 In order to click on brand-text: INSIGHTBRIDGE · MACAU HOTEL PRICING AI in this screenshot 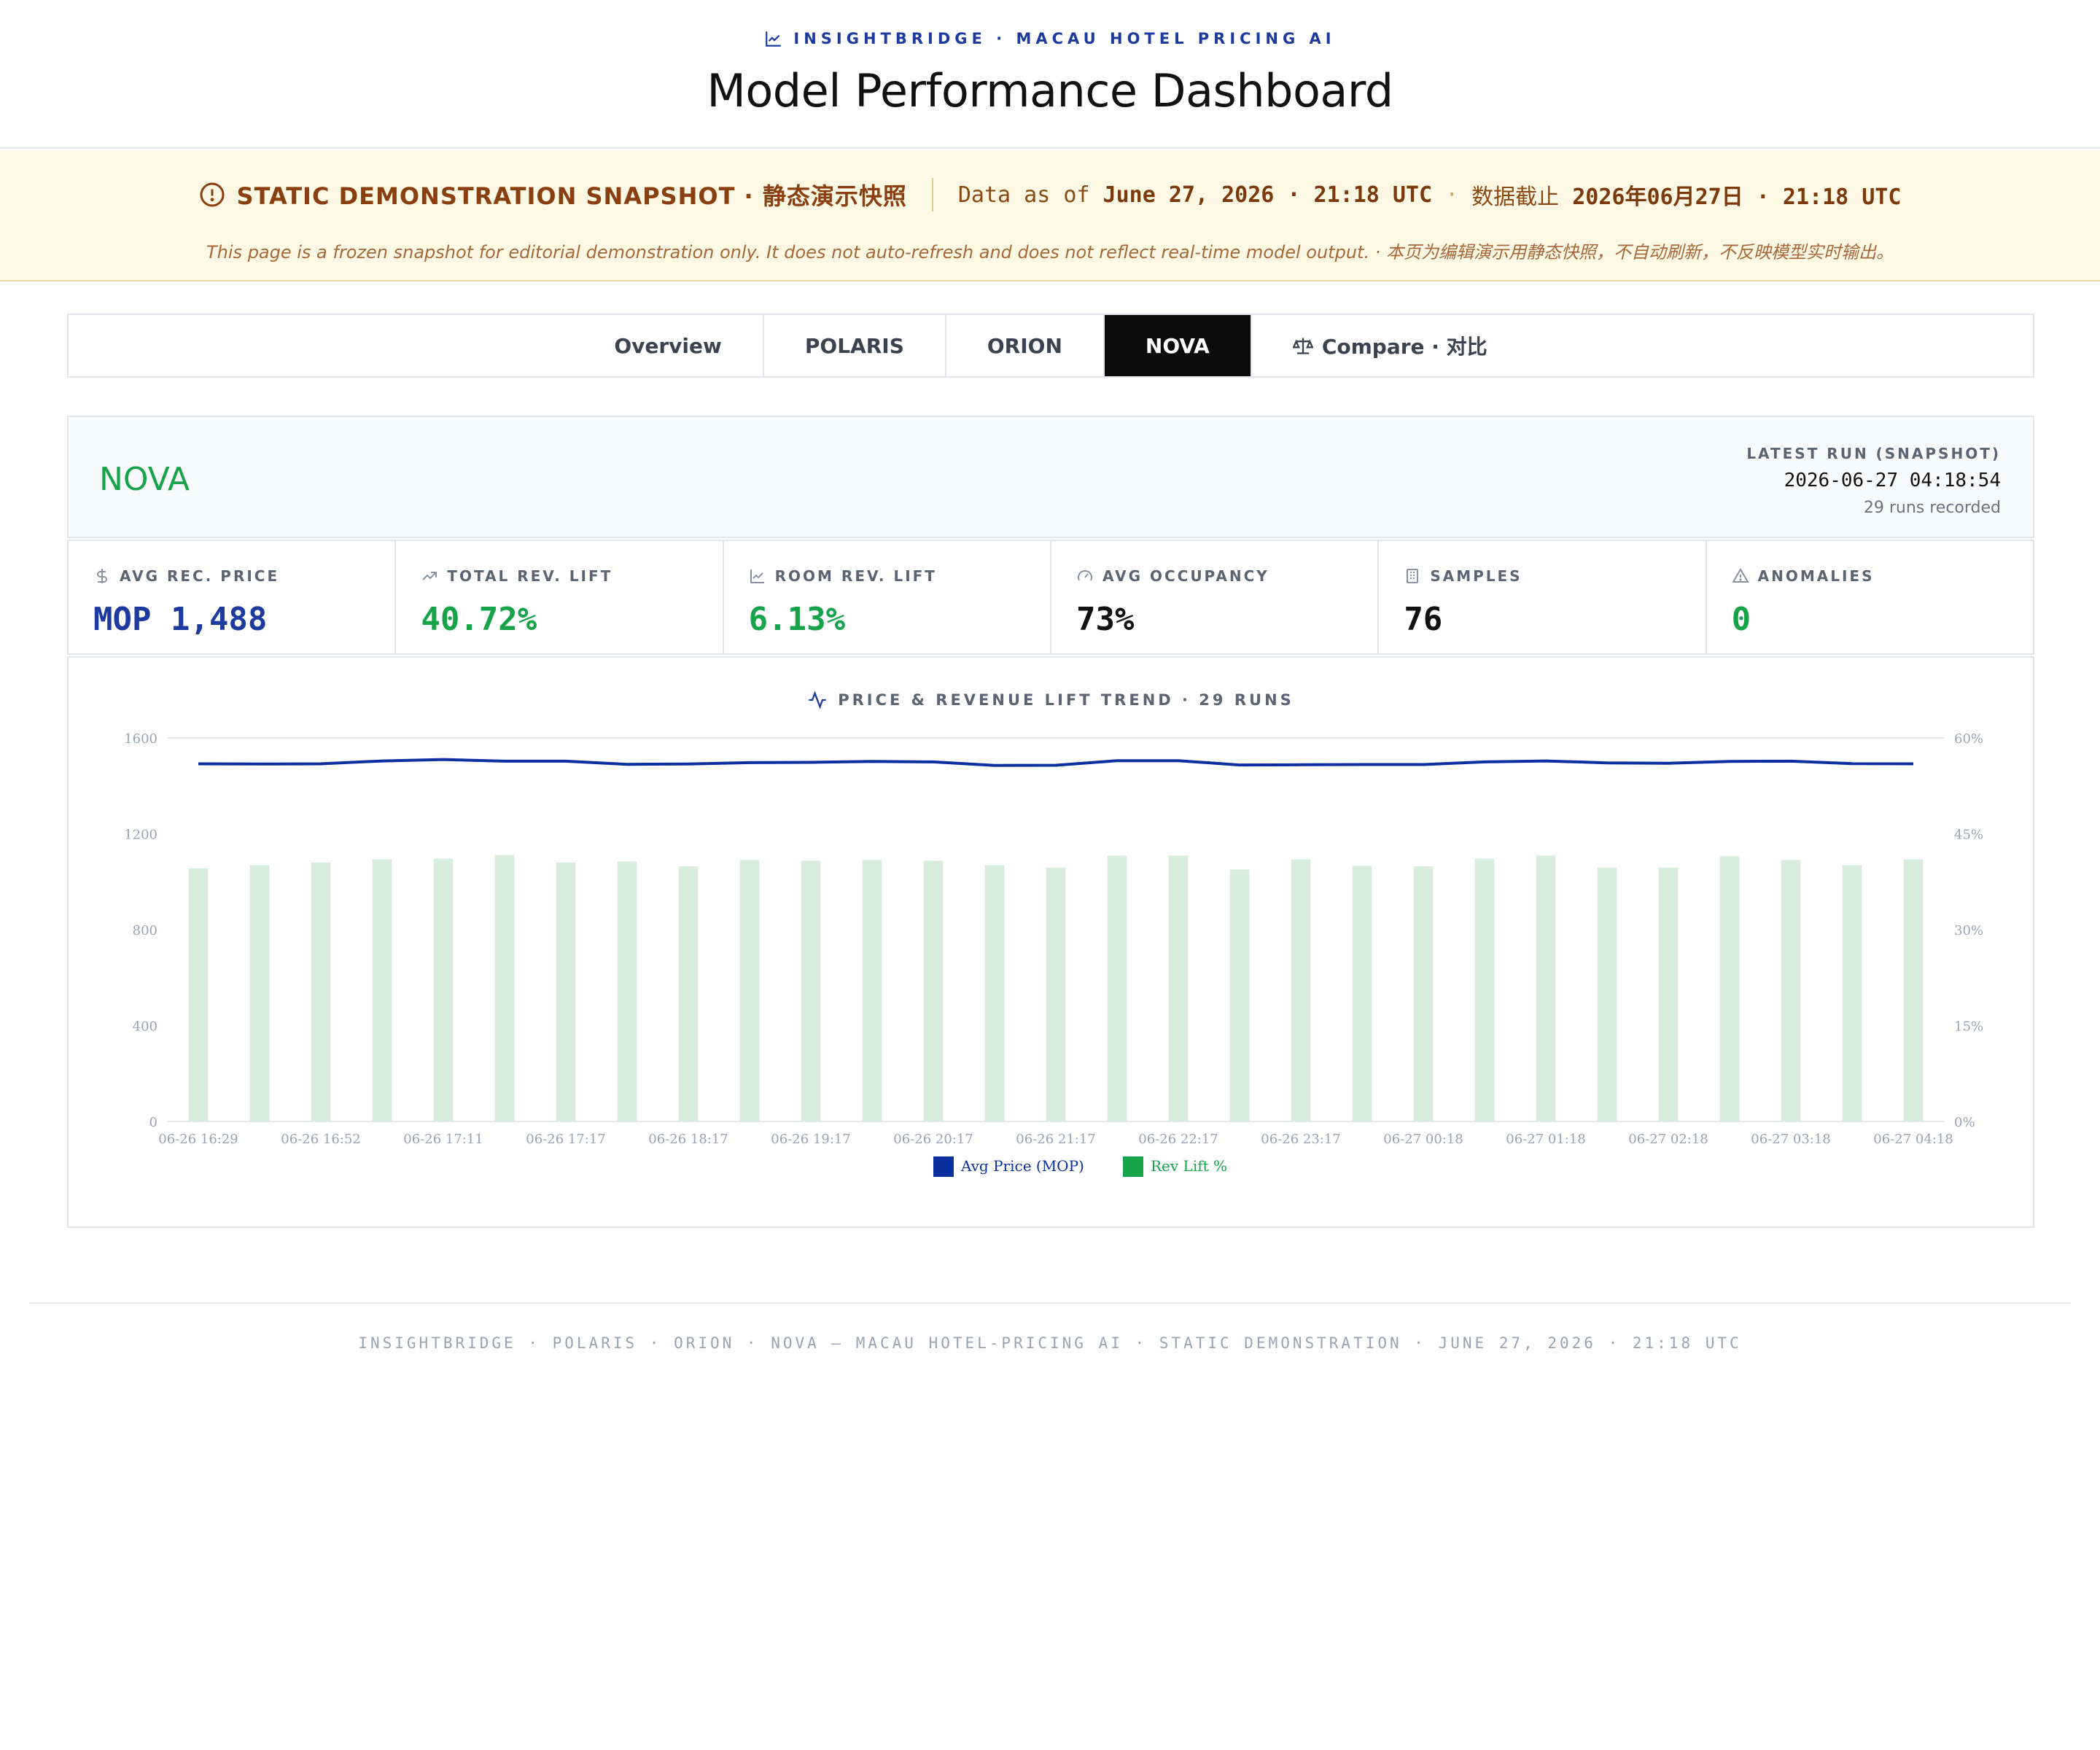, I will do `click(1064, 38)`.